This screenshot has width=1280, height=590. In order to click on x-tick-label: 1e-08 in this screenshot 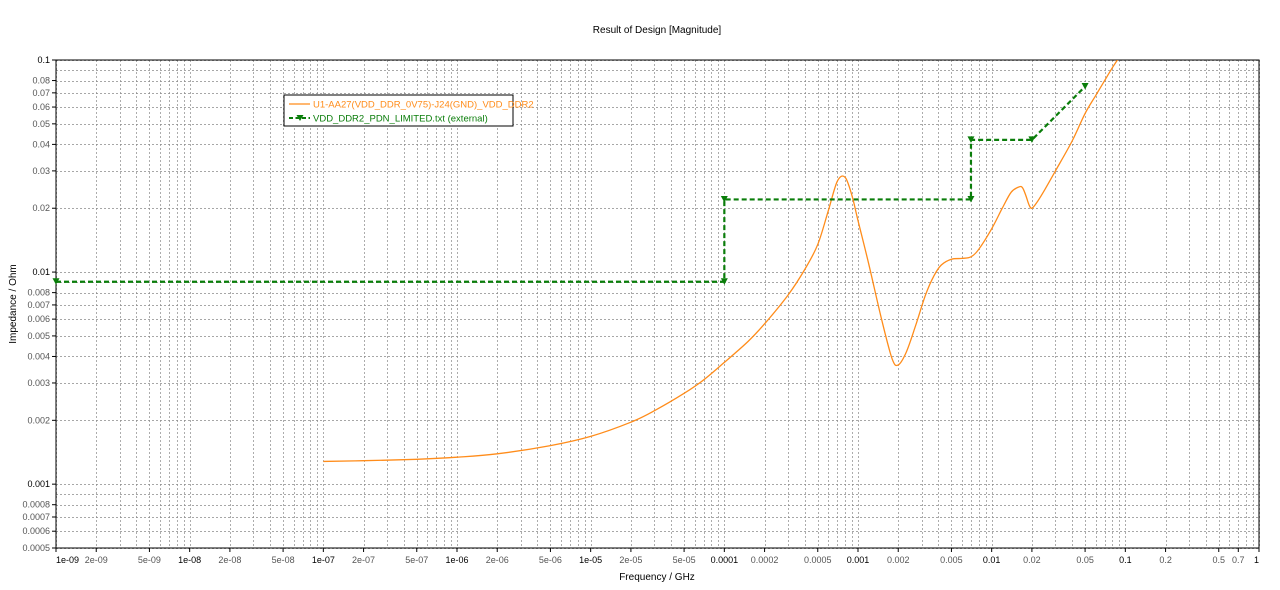, I will do `click(189, 560)`.